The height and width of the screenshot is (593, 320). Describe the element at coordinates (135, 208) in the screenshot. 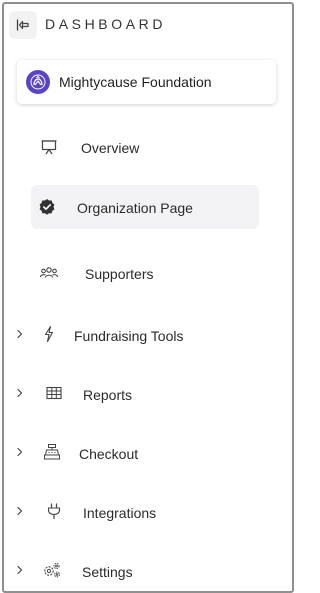

I see `sidebar-item-label: Organization Page` at that location.